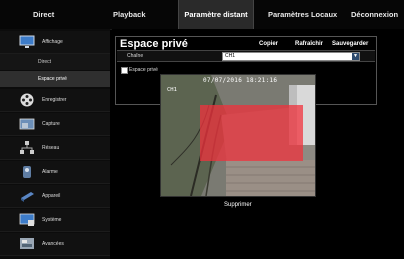 The image size is (404, 259). Describe the element at coordinates (172, 90) in the screenshot. I see `osd-channel: CH1` at that location.